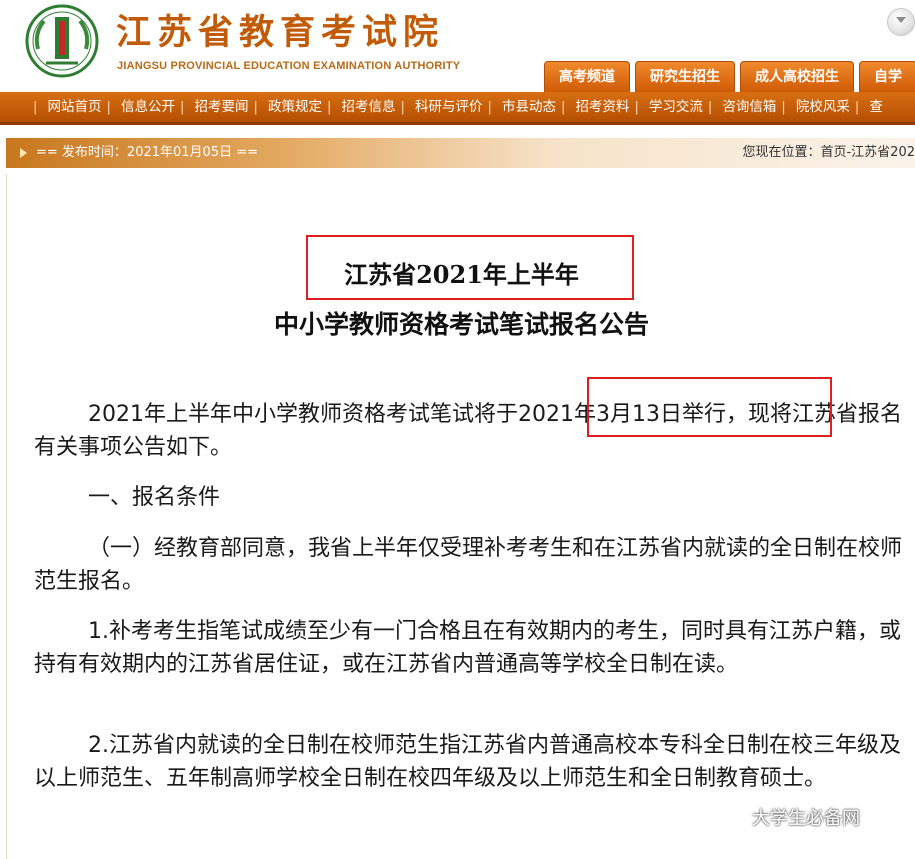 The height and width of the screenshot is (859, 915). Describe the element at coordinates (295, 107) in the screenshot. I see `nav-item-policy: 政策规定` at that location.